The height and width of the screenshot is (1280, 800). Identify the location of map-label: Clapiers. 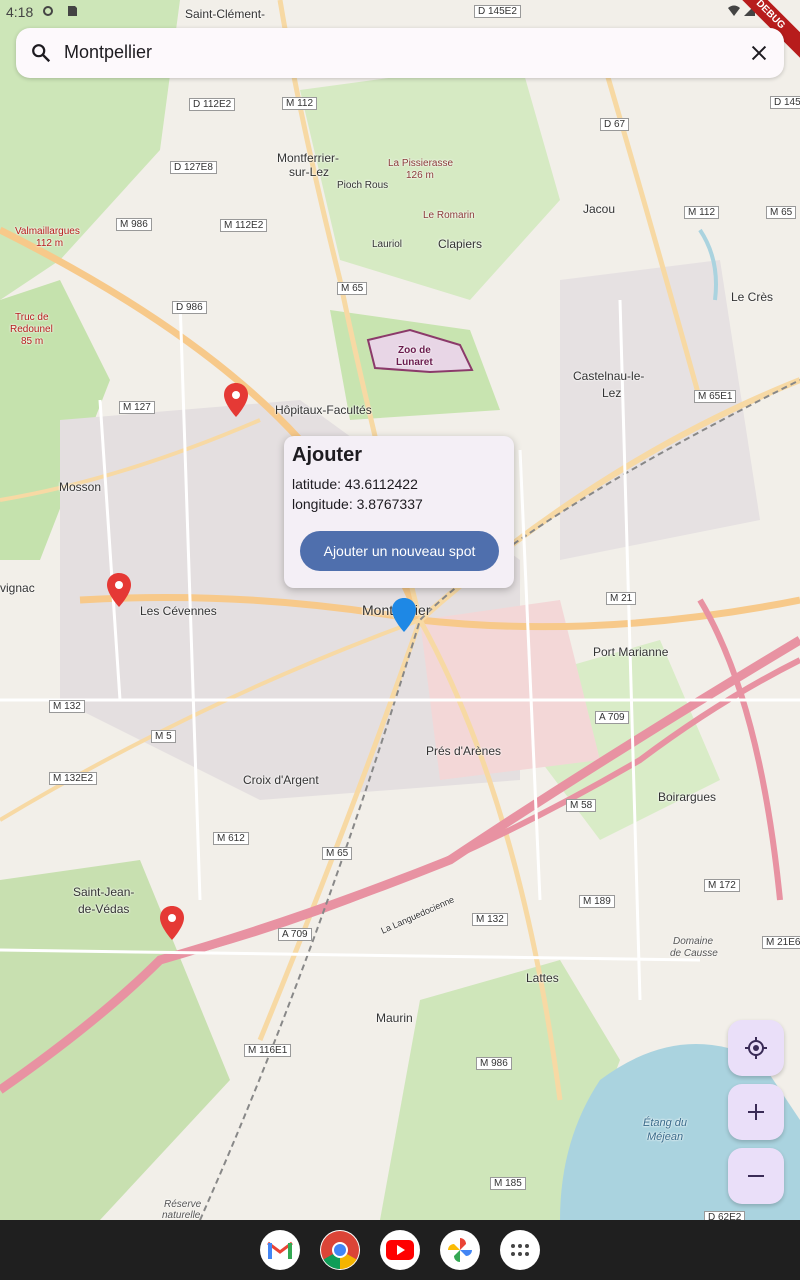
(460, 244).